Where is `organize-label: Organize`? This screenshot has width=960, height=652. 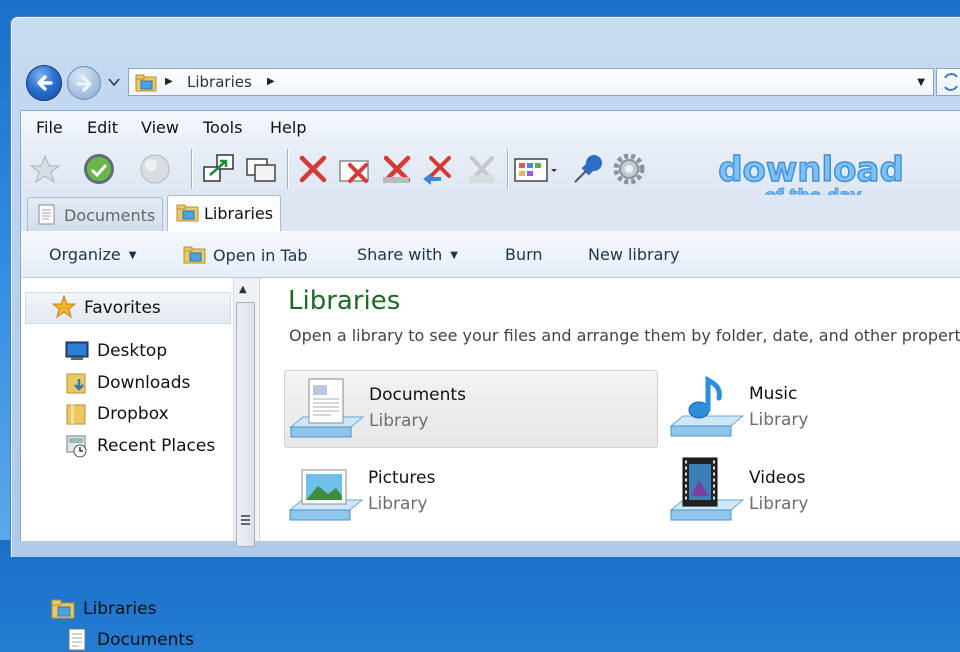 organize-label: Organize is located at coordinates (85, 254).